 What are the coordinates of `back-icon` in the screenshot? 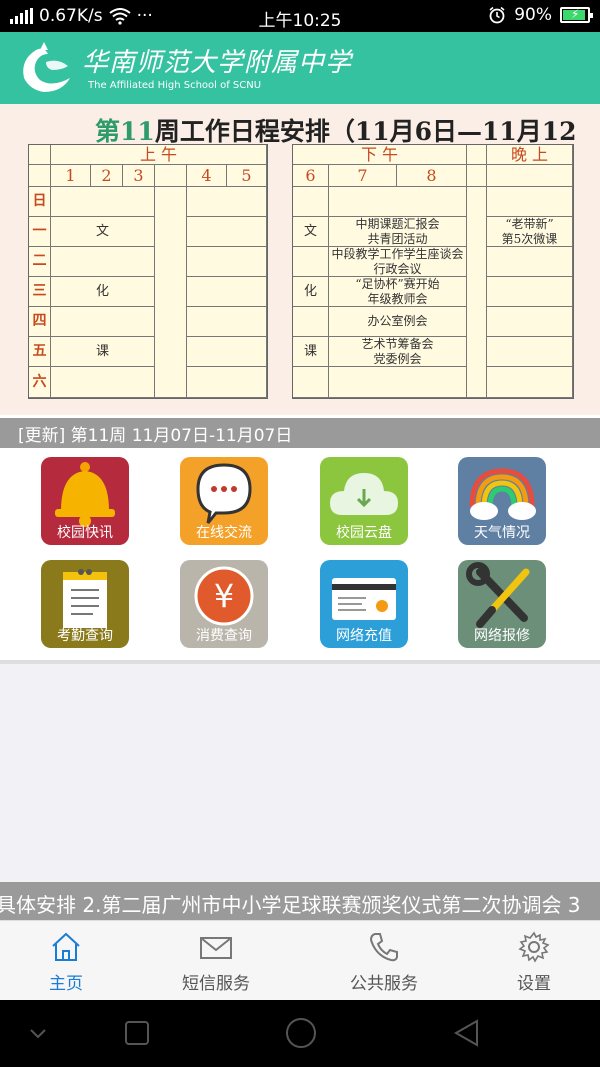 It's located at (466, 1033).